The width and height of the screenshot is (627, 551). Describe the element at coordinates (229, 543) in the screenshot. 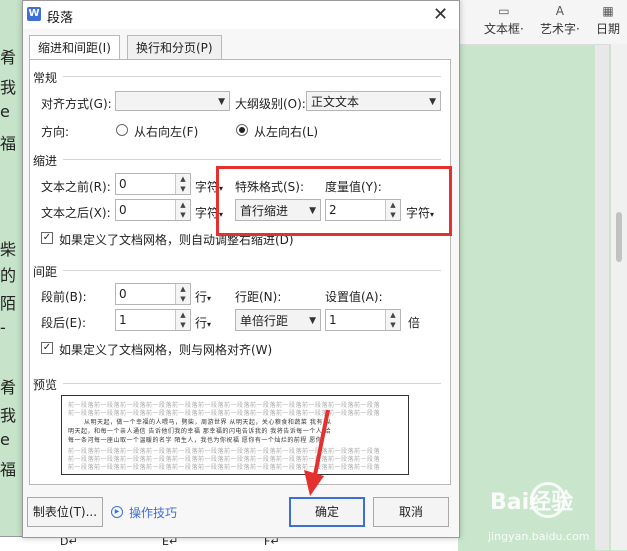

I see `document-bottom-table: D↵ E↵ F↵` at that location.